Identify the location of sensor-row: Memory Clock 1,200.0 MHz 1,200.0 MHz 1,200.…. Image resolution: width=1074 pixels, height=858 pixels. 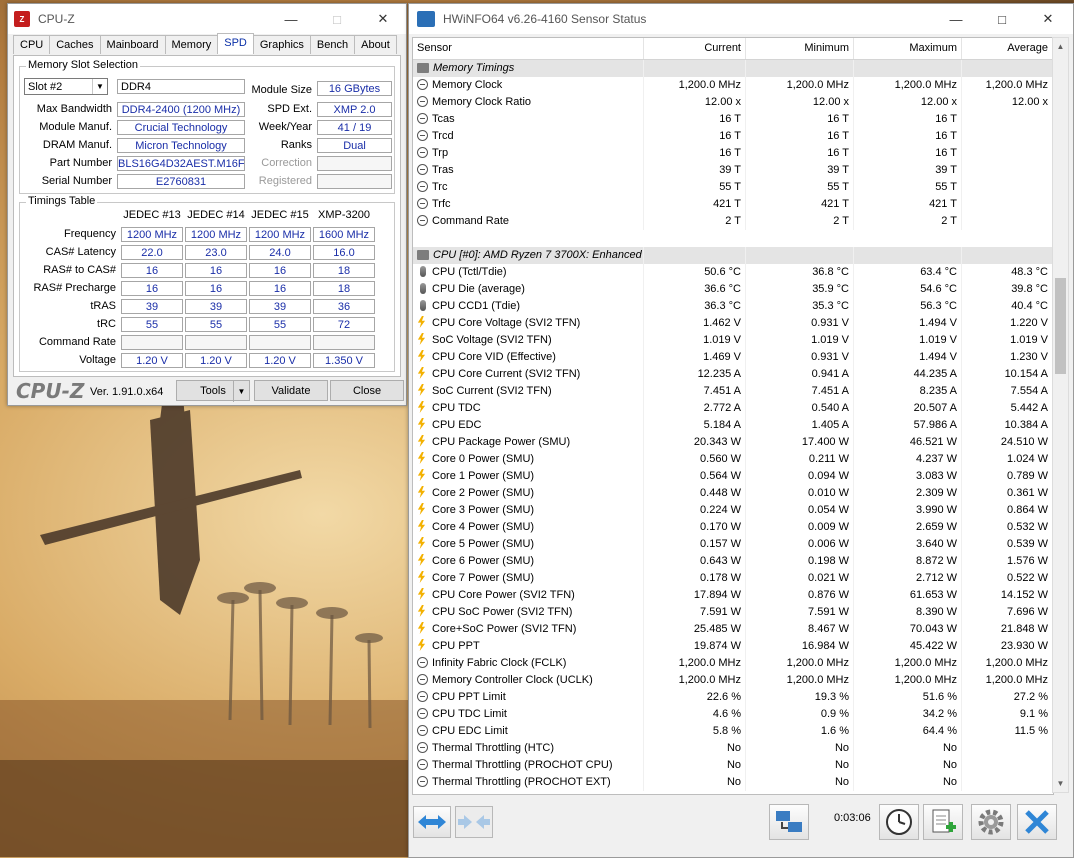
(733, 85).